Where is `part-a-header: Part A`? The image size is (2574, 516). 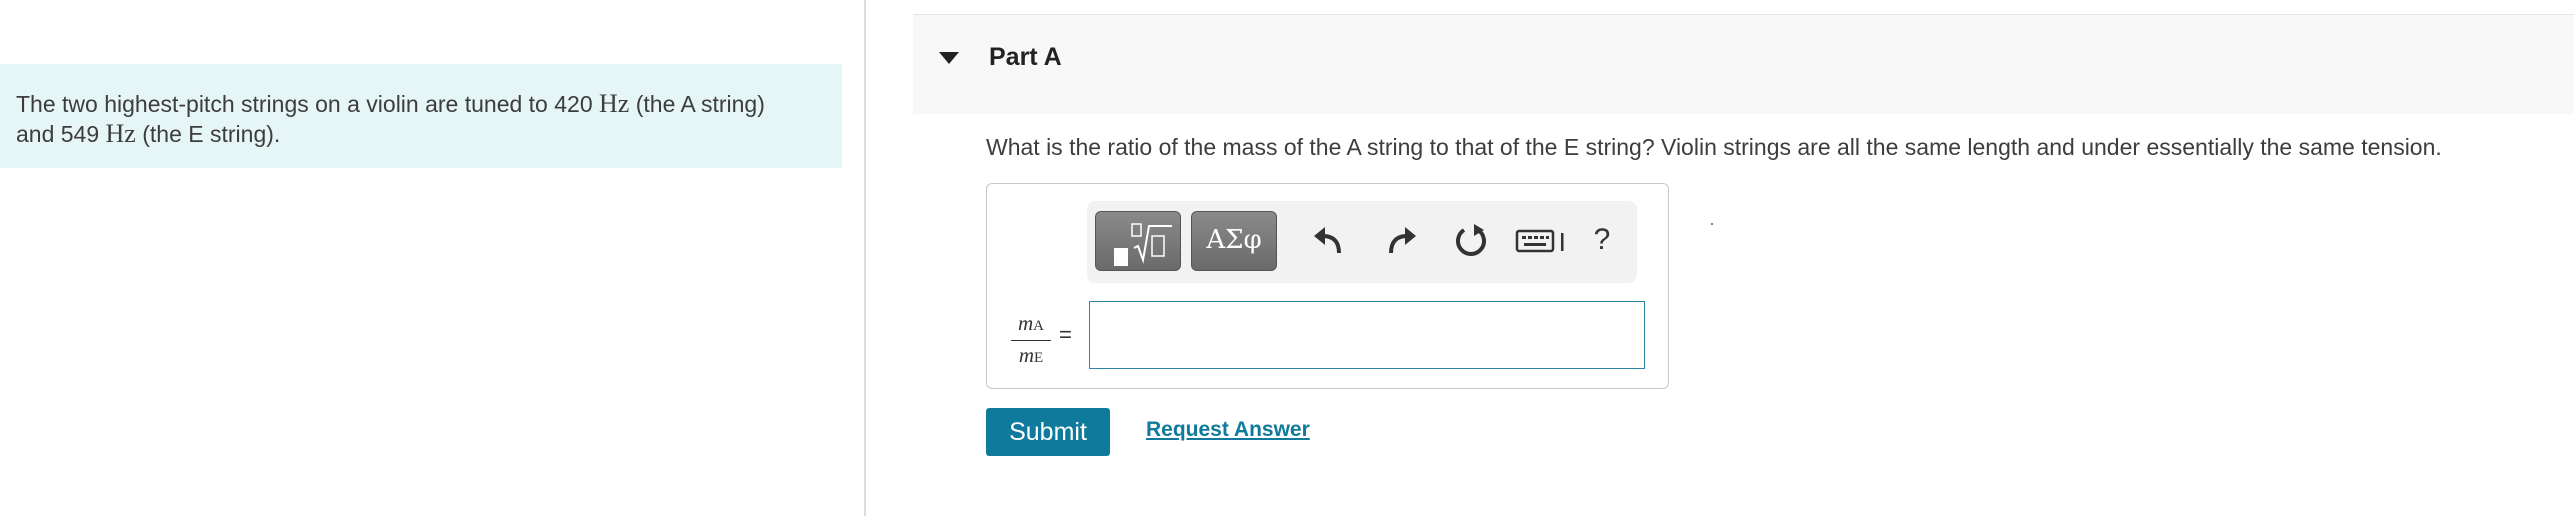 part-a-header: Part A is located at coordinates (1743, 64).